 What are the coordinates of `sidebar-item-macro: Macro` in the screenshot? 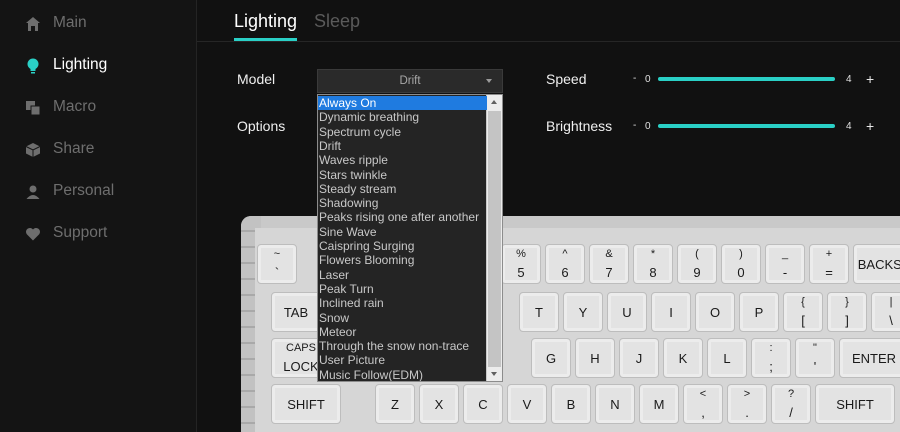 It's located at (98, 108).